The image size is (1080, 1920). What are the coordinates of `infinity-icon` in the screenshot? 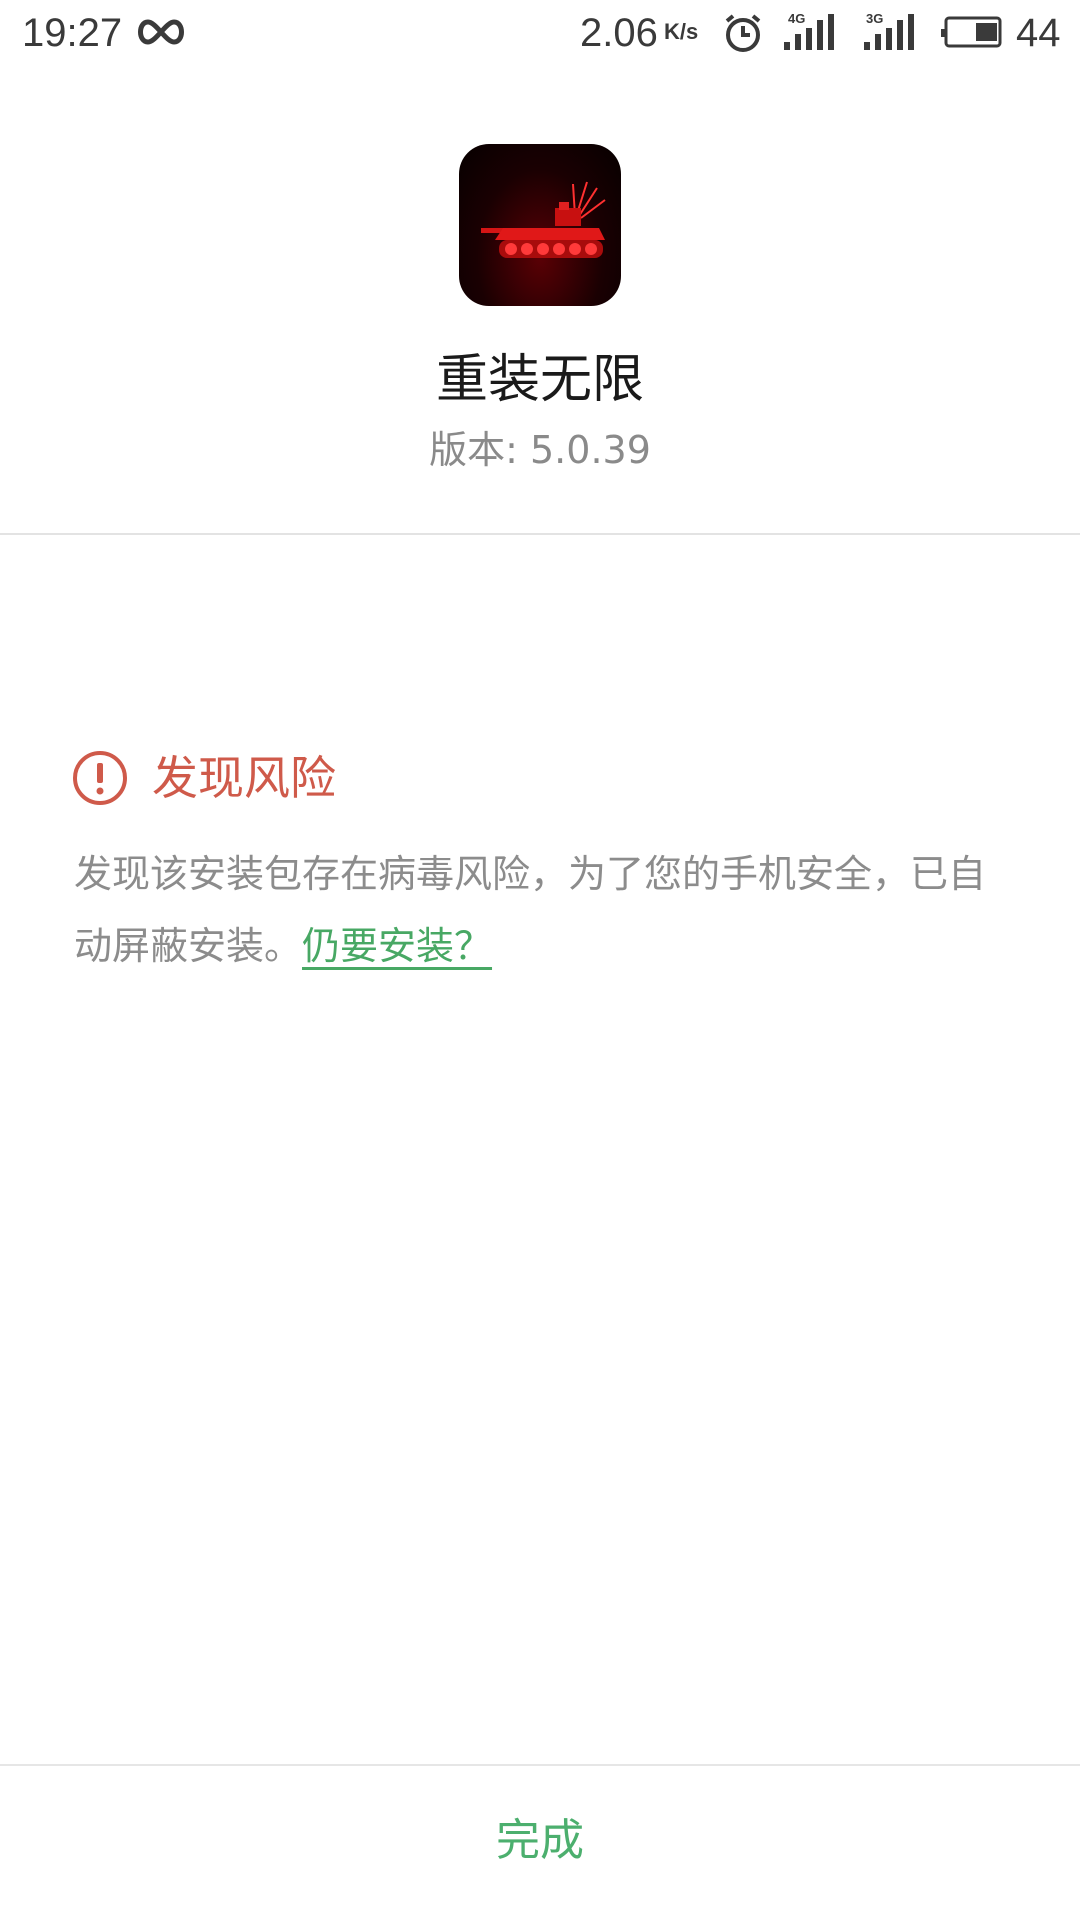 It's located at (161, 32).